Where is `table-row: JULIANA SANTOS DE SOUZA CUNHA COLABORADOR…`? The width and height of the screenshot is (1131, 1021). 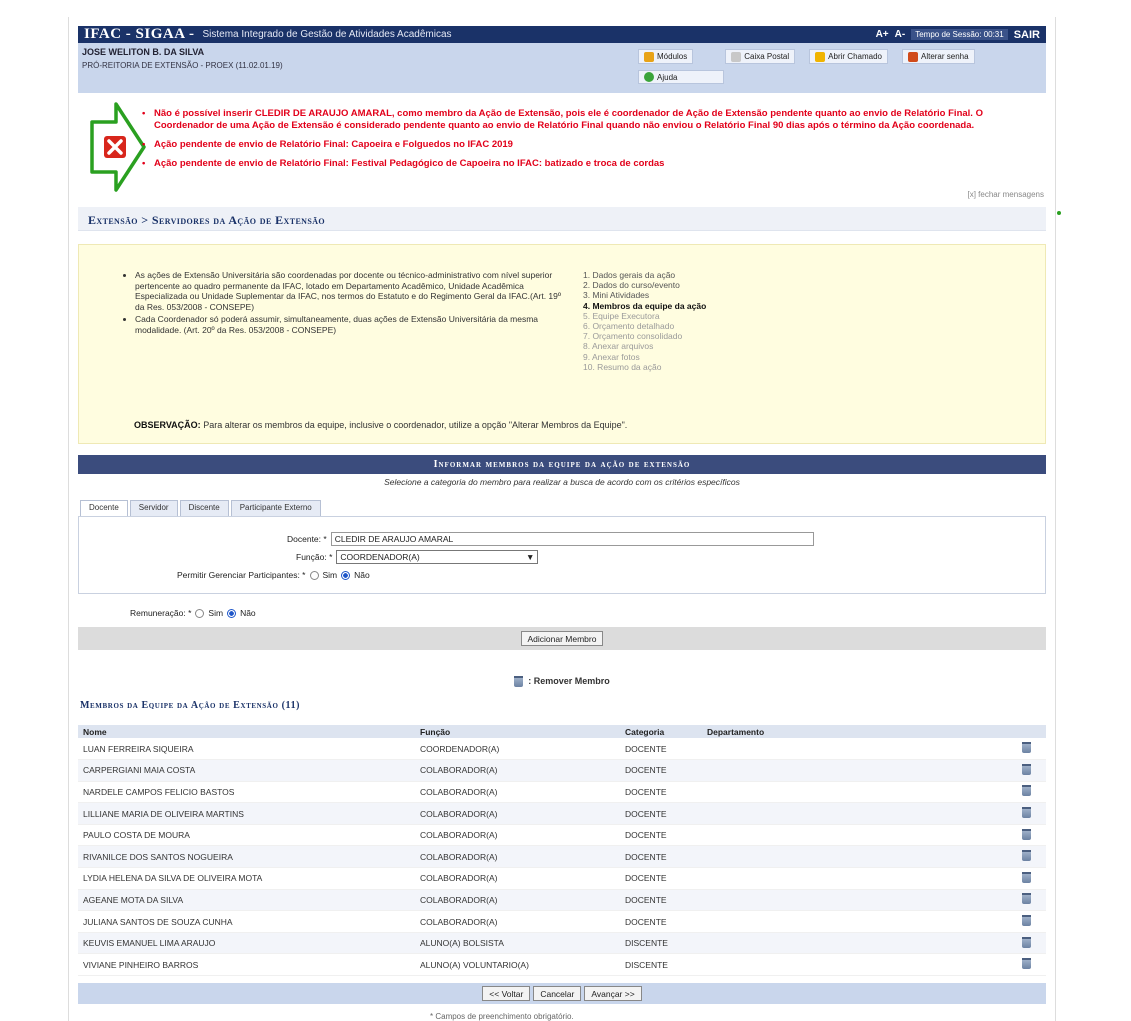
table-row: JULIANA SANTOS DE SOUZA CUNHA COLABORADOR… is located at coordinates (562, 921).